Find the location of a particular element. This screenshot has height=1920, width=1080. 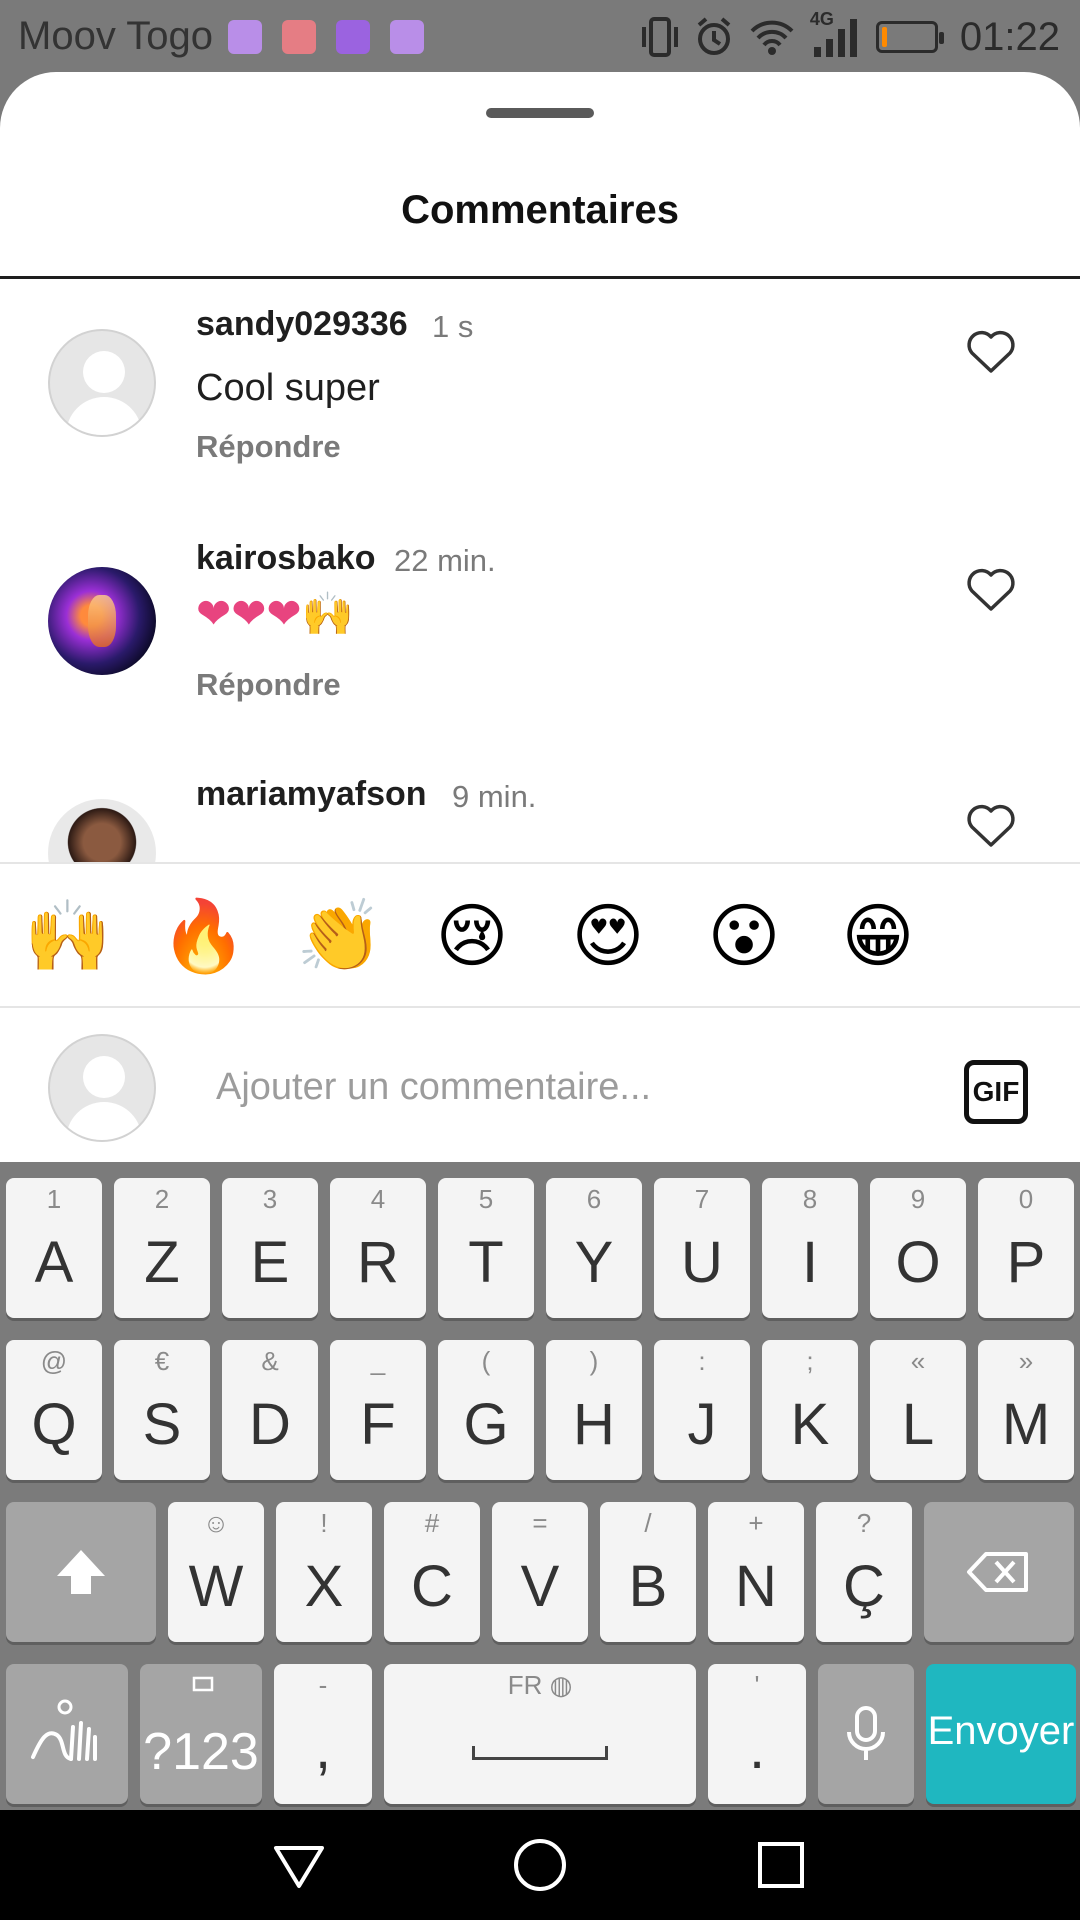

key-l: «L is located at coordinates (918, 1410).